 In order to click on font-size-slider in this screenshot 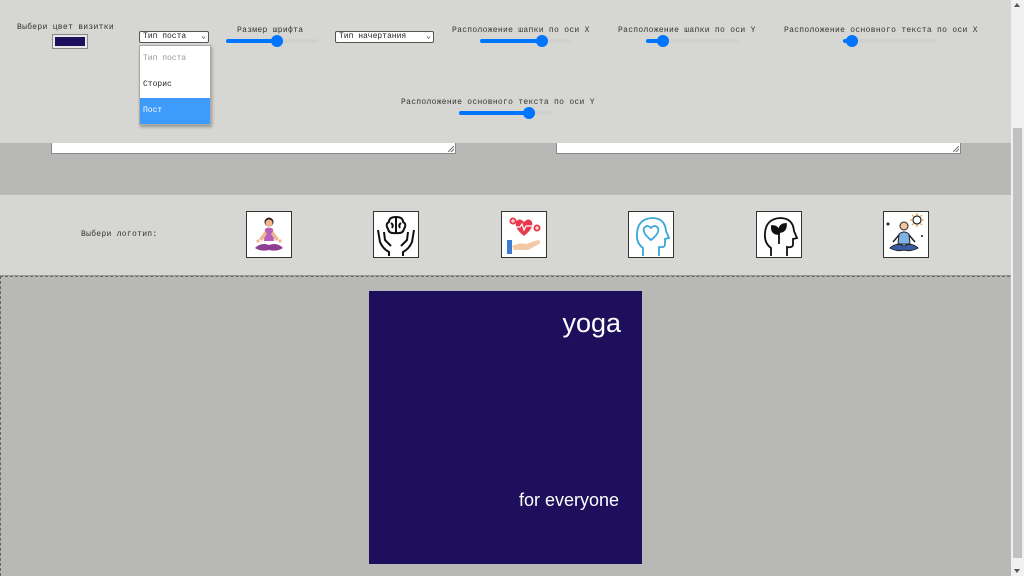, I will do `click(272, 41)`.